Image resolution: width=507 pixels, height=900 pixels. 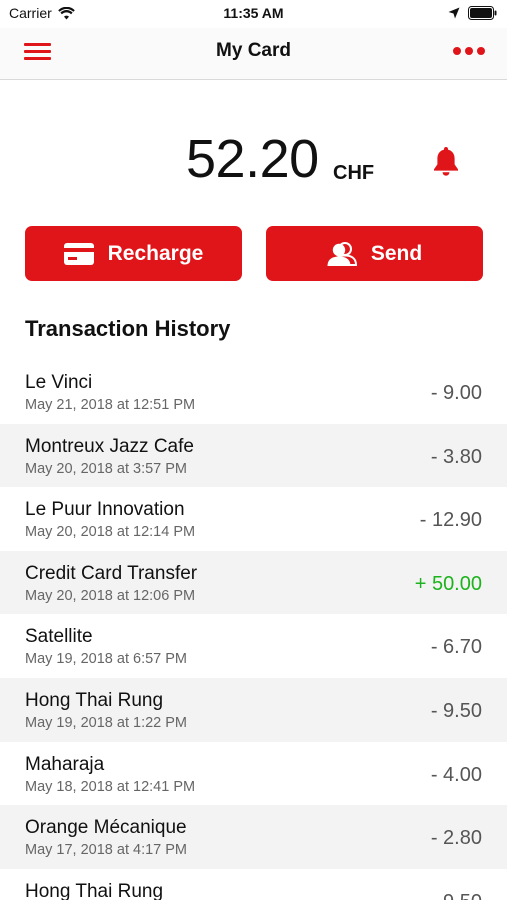 I want to click on transaction-date: May 20, 2018 at 12:14 PM, so click(x=110, y=532).